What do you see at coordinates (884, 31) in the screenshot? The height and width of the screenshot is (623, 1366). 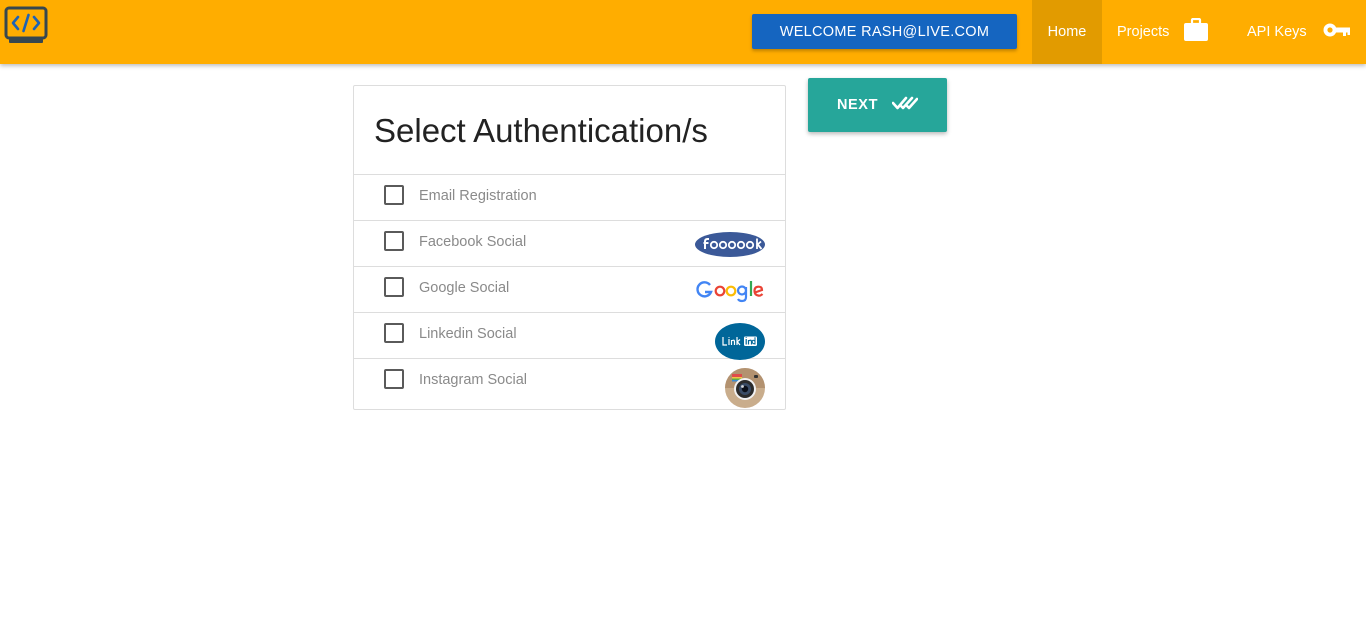 I see `welcome-user-button: WELCOME RASH@LIVE.COM` at bounding box center [884, 31].